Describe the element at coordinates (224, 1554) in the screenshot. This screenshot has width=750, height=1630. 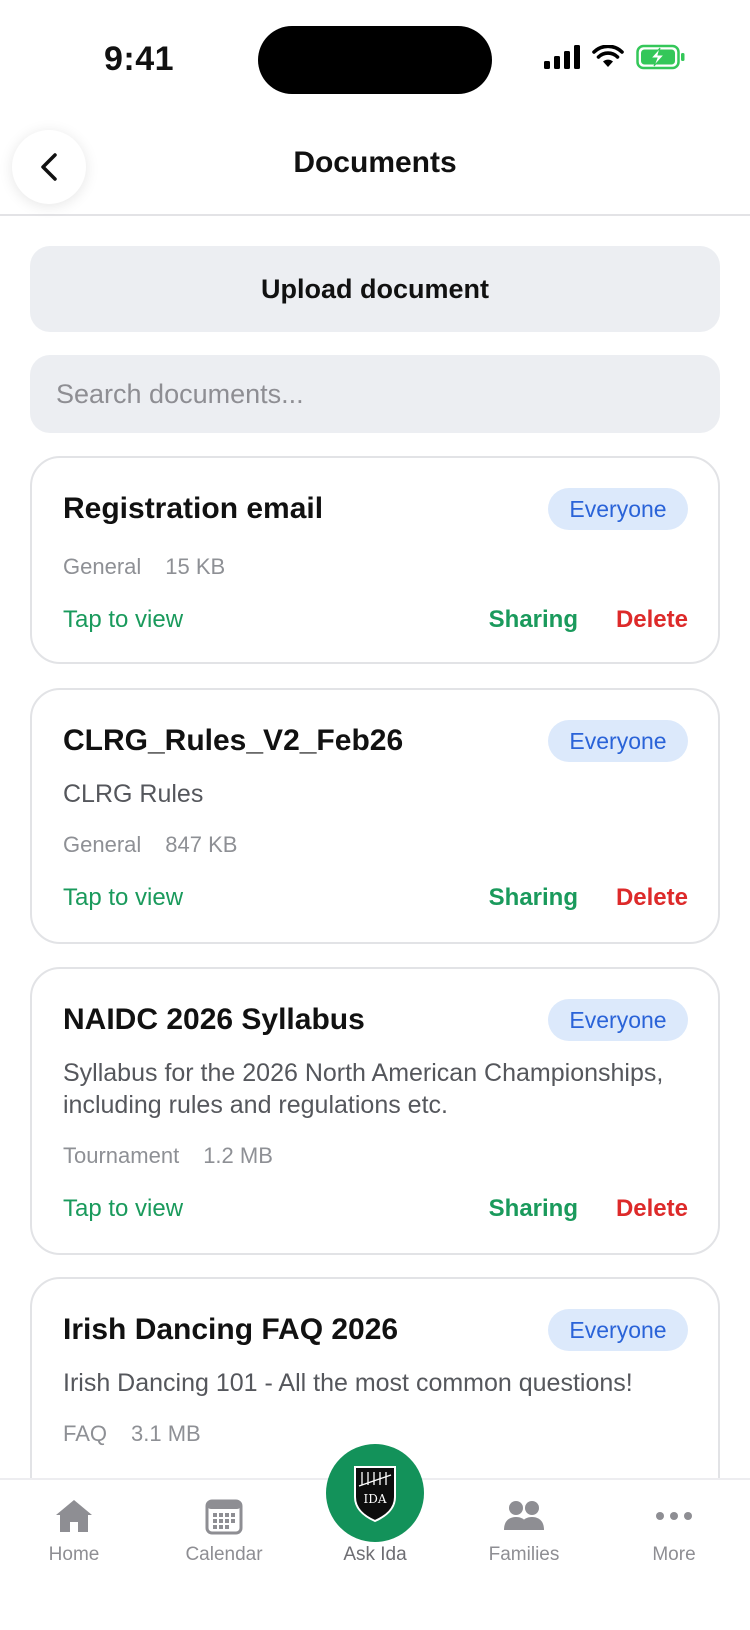
I see `tab-label: Calendar` at that location.